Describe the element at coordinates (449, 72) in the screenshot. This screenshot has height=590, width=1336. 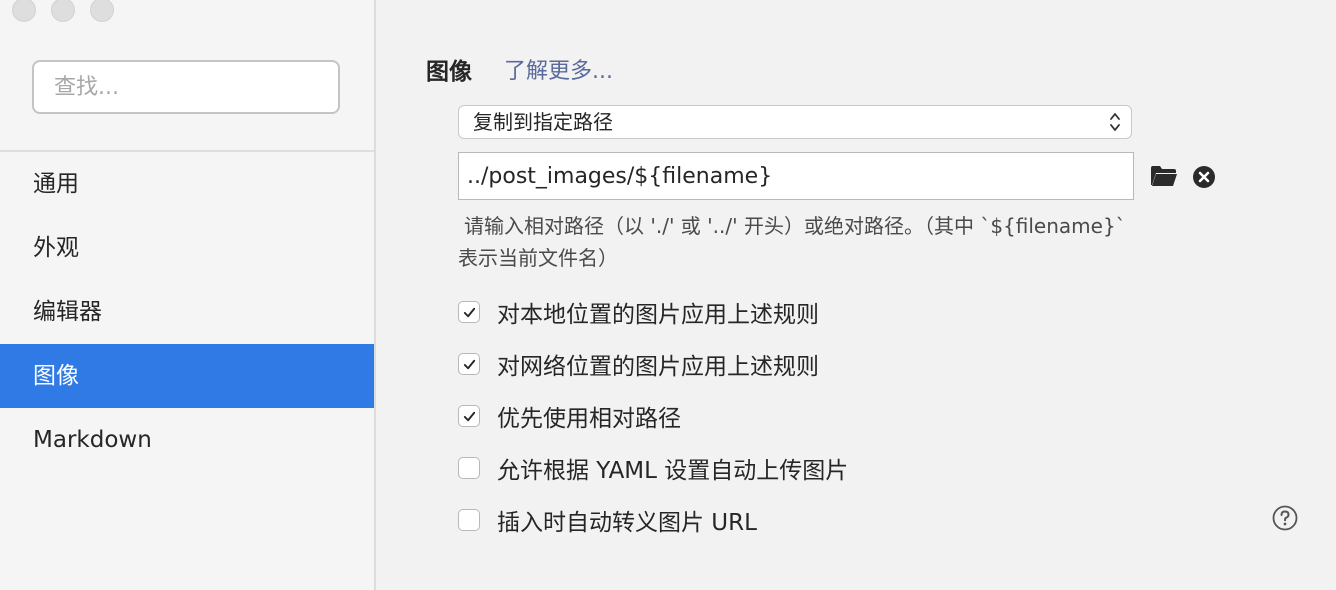
I see `section-title: 图像` at that location.